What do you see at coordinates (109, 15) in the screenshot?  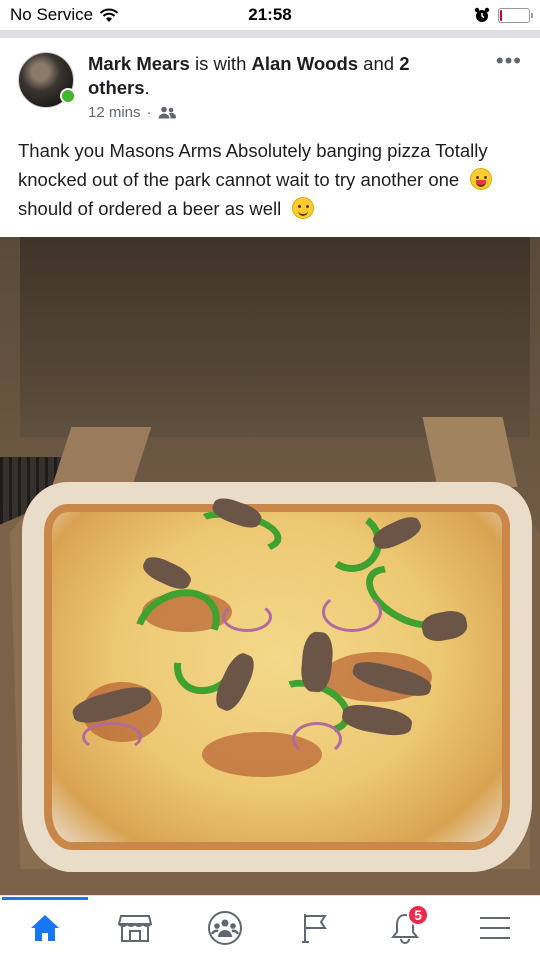 I see `wifi-icon` at bounding box center [109, 15].